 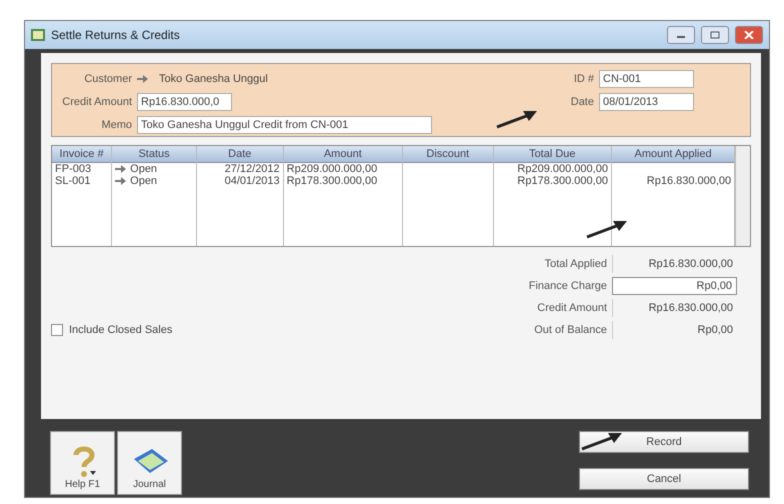 I want to click on total-label: Out of Balance, so click(x=570, y=330).